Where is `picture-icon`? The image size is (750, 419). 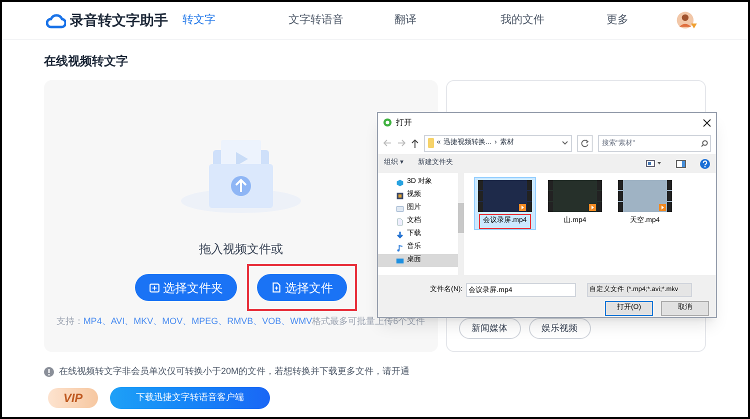
picture-icon is located at coordinates (400, 208).